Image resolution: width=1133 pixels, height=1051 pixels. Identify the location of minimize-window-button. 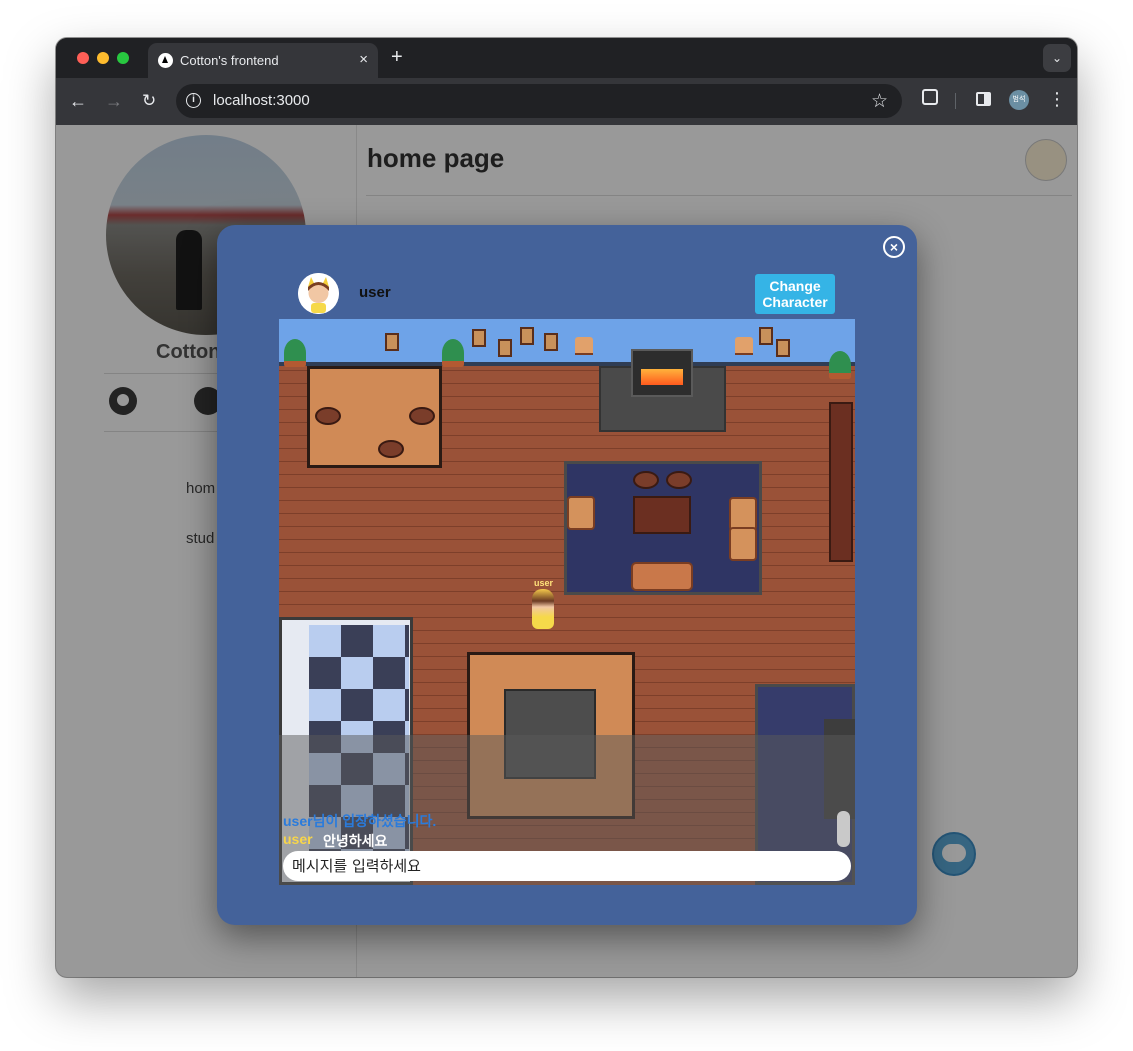
(103, 58).